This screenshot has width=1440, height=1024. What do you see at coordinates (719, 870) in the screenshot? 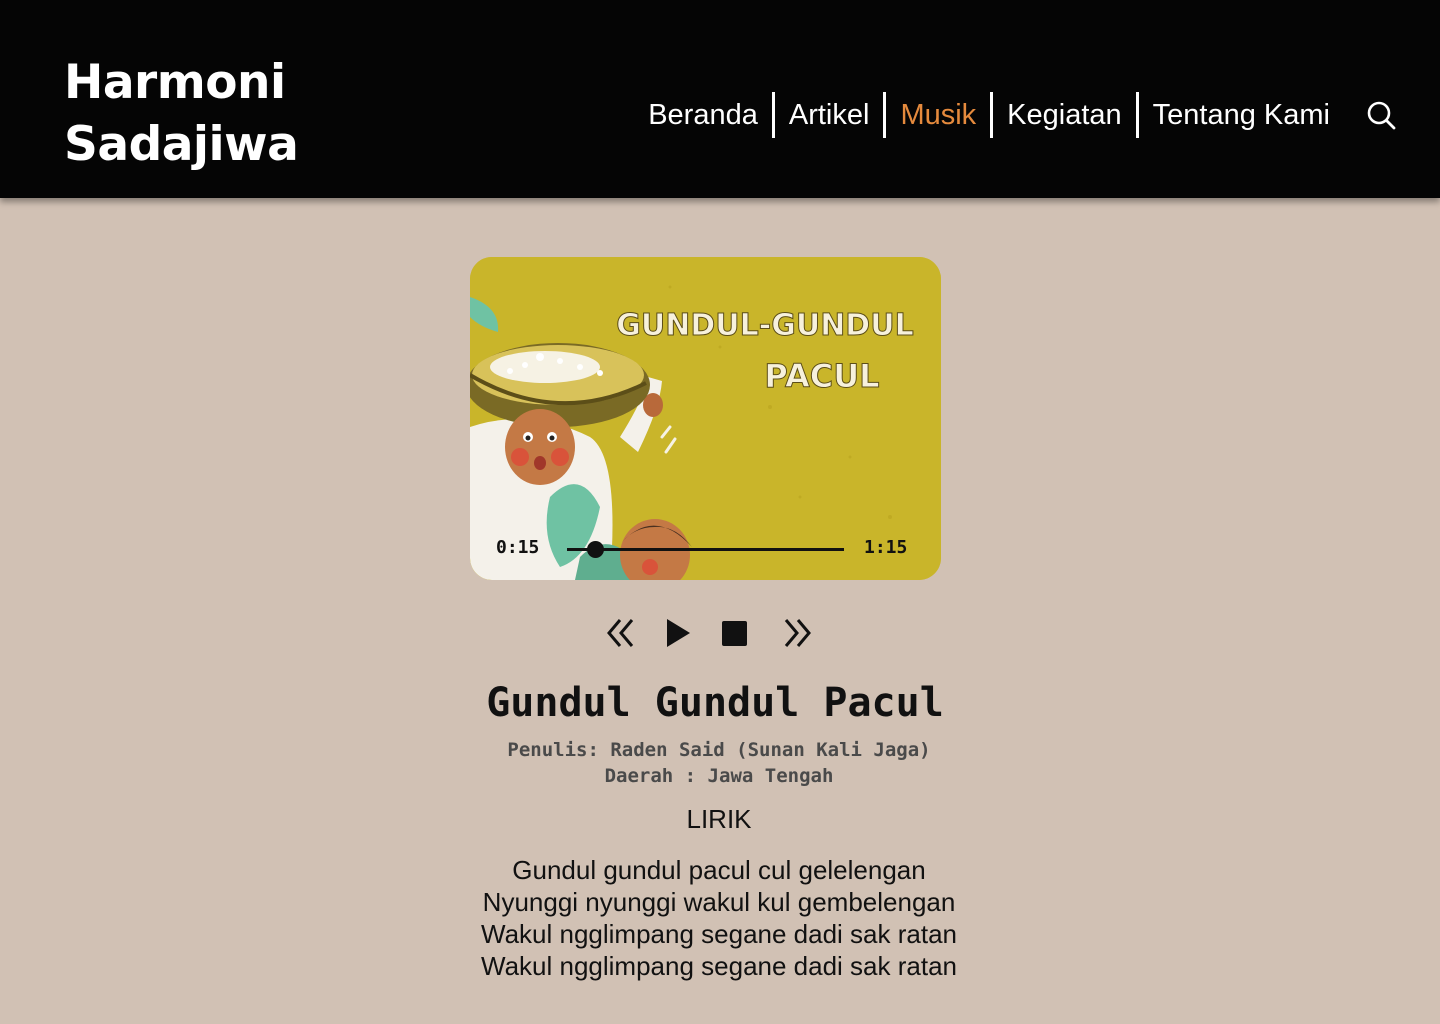
I see `lyric-line: Gundul gundul pacul cul gelelengan` at bounding box center [719, 870].